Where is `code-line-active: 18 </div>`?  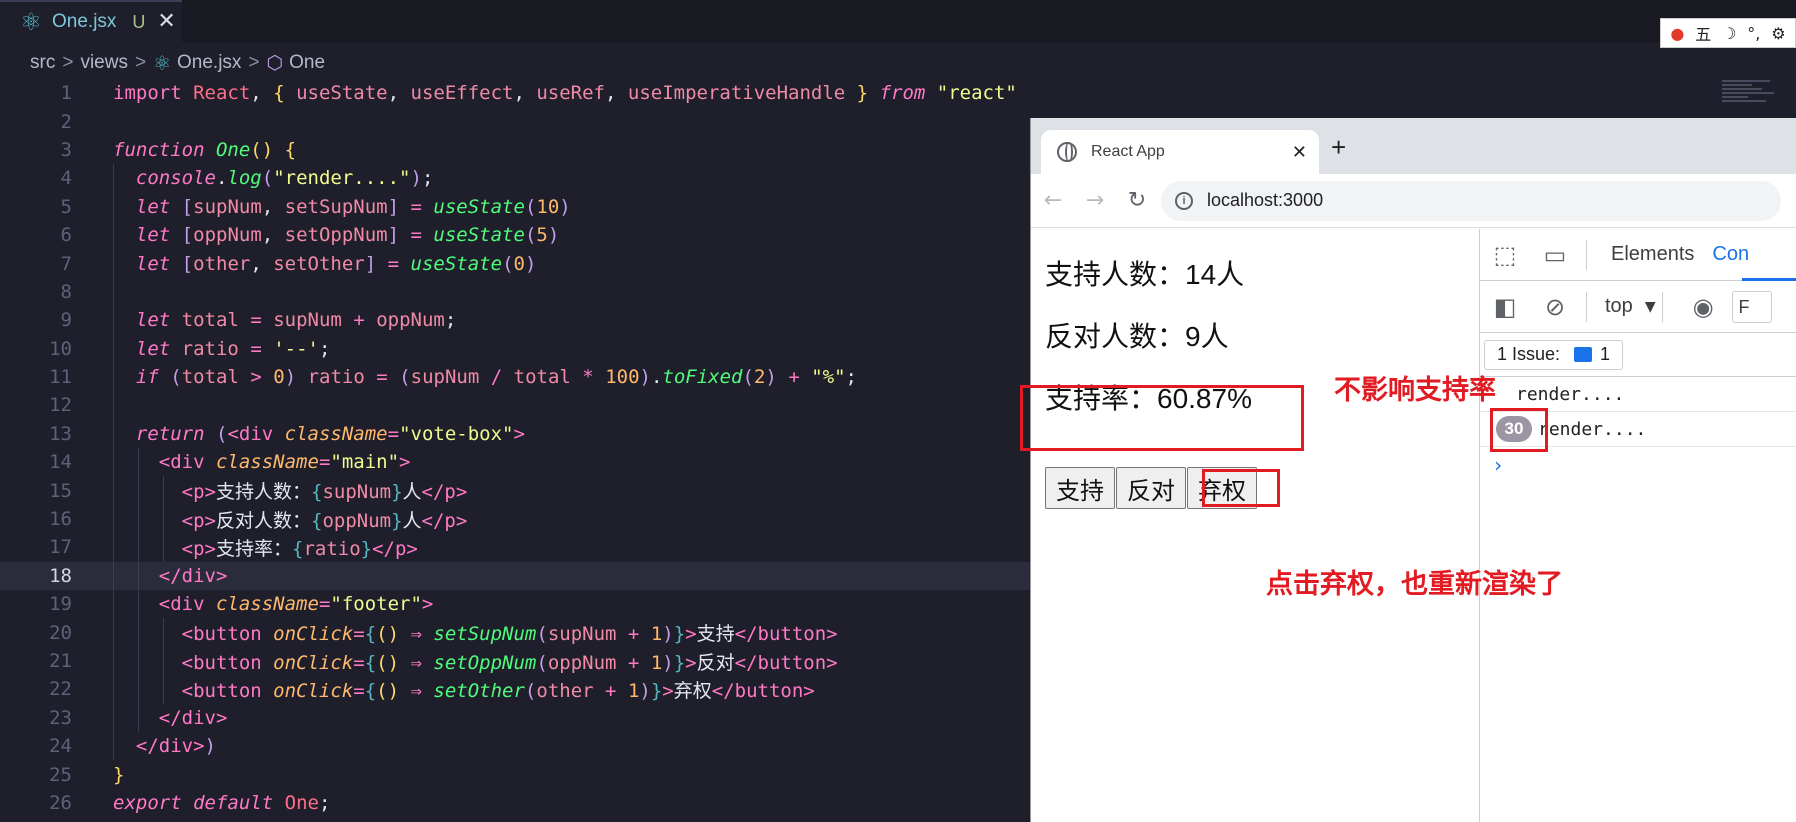 code-line-active: 18 </div> is located at coordinates (515, 576).